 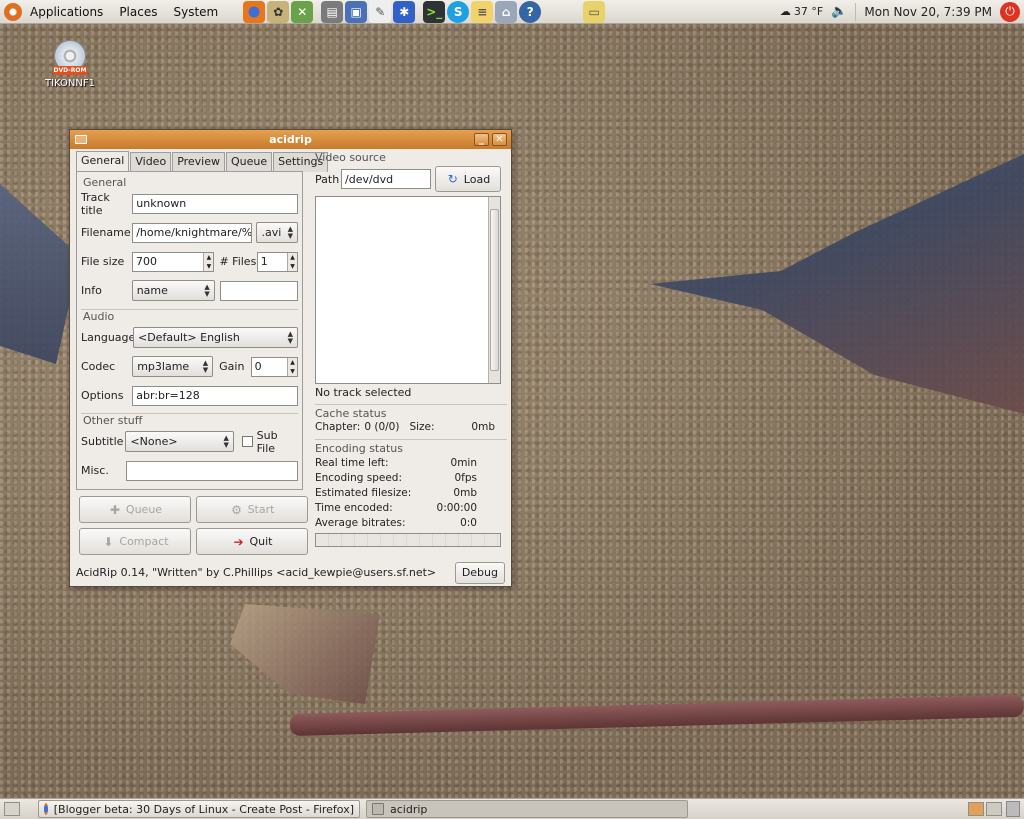 I want to click on weather-applet: ☁ 37 °F, so click(x=801, y=11).